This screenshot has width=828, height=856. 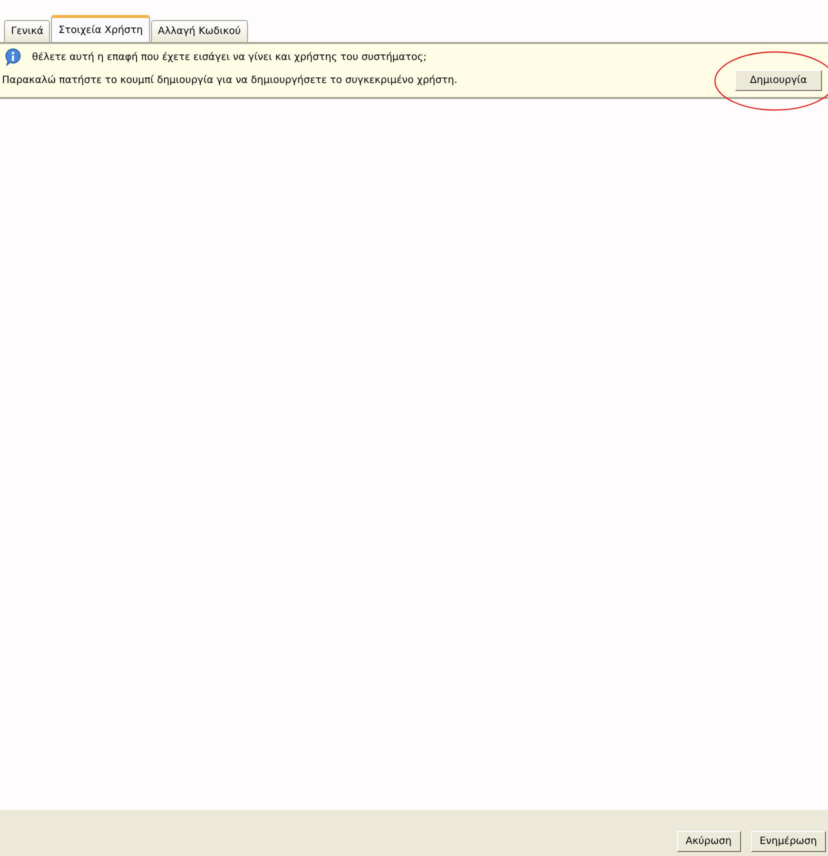 I want to click on tab: Γενικά, so click(x=27, y=31).